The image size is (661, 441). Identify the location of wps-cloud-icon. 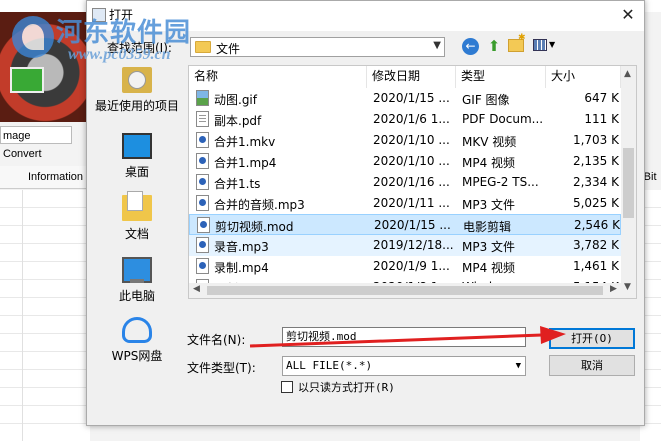
(137, 330).